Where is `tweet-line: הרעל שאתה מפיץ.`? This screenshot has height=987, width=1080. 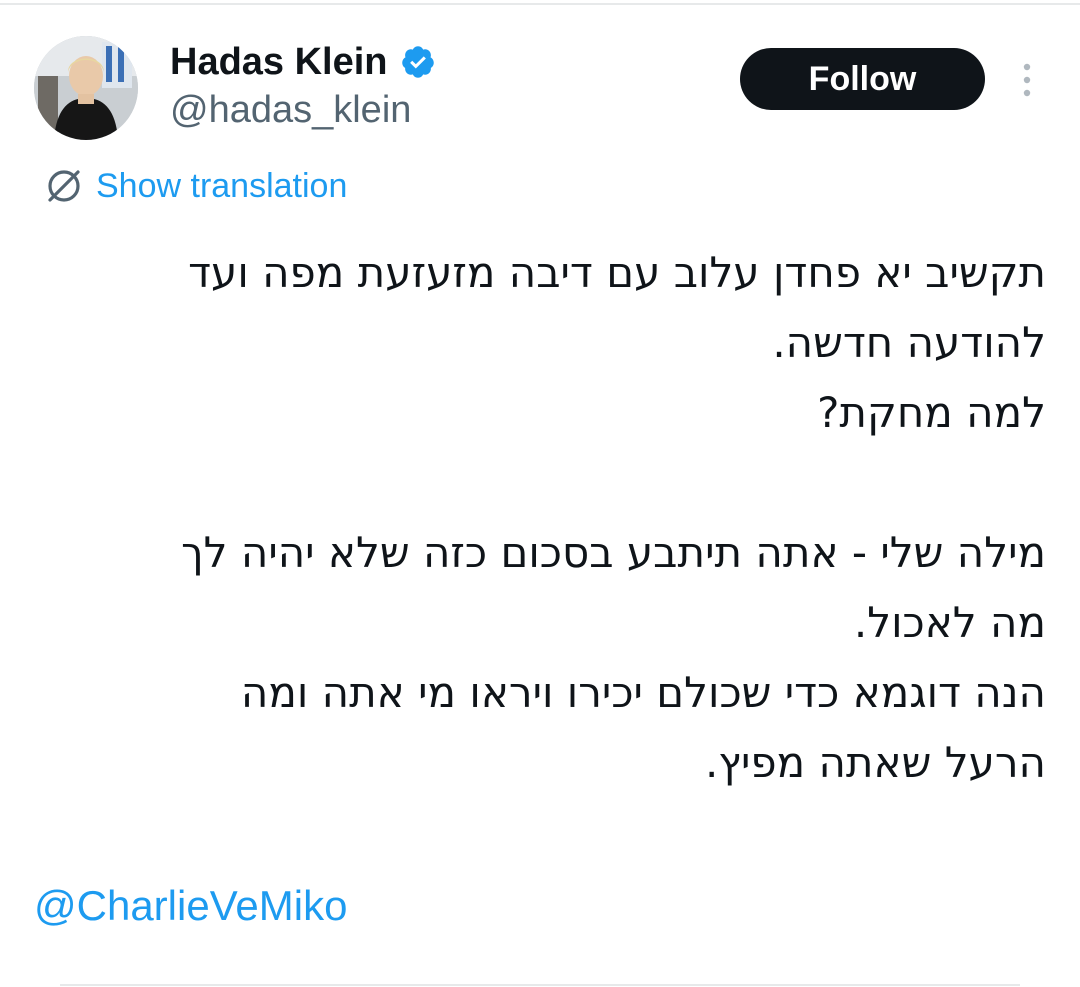 tweet-line: הרעל שאתה מפיץ. is located at coordinates (875, 762).